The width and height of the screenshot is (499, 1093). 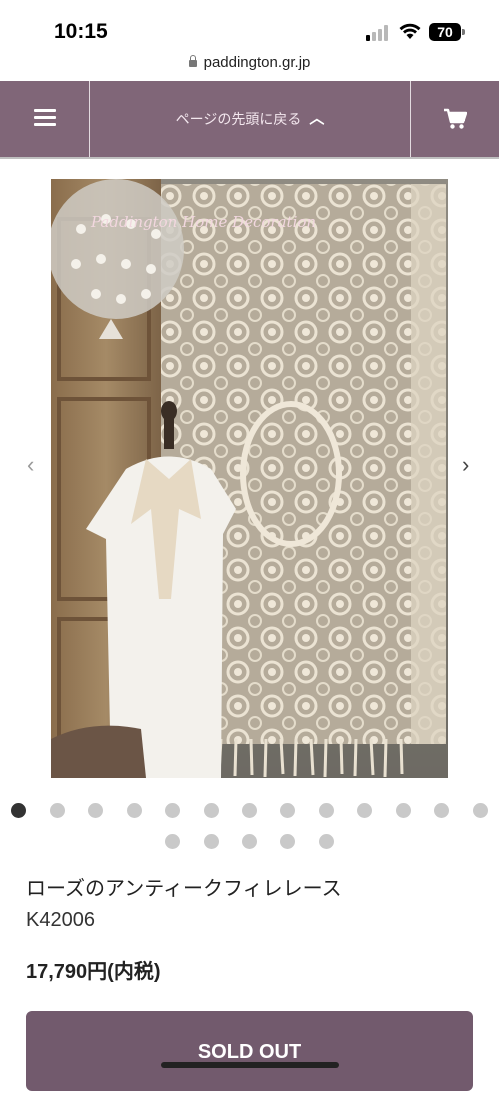 What do you see at coordinates (257, 62) in the screenshot?
I see `url-text: paddington.gr.jp` at bounding box center [257, 62].